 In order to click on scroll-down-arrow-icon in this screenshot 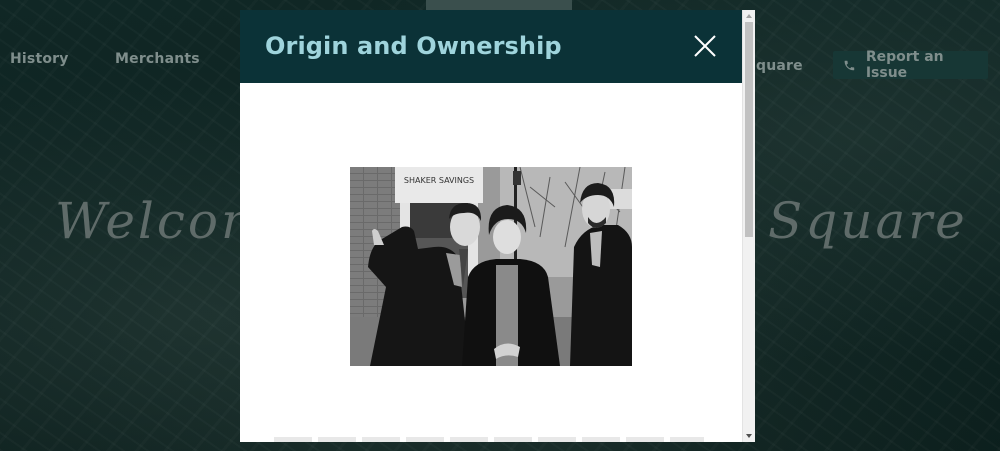, I will do `click(749, 436)`.